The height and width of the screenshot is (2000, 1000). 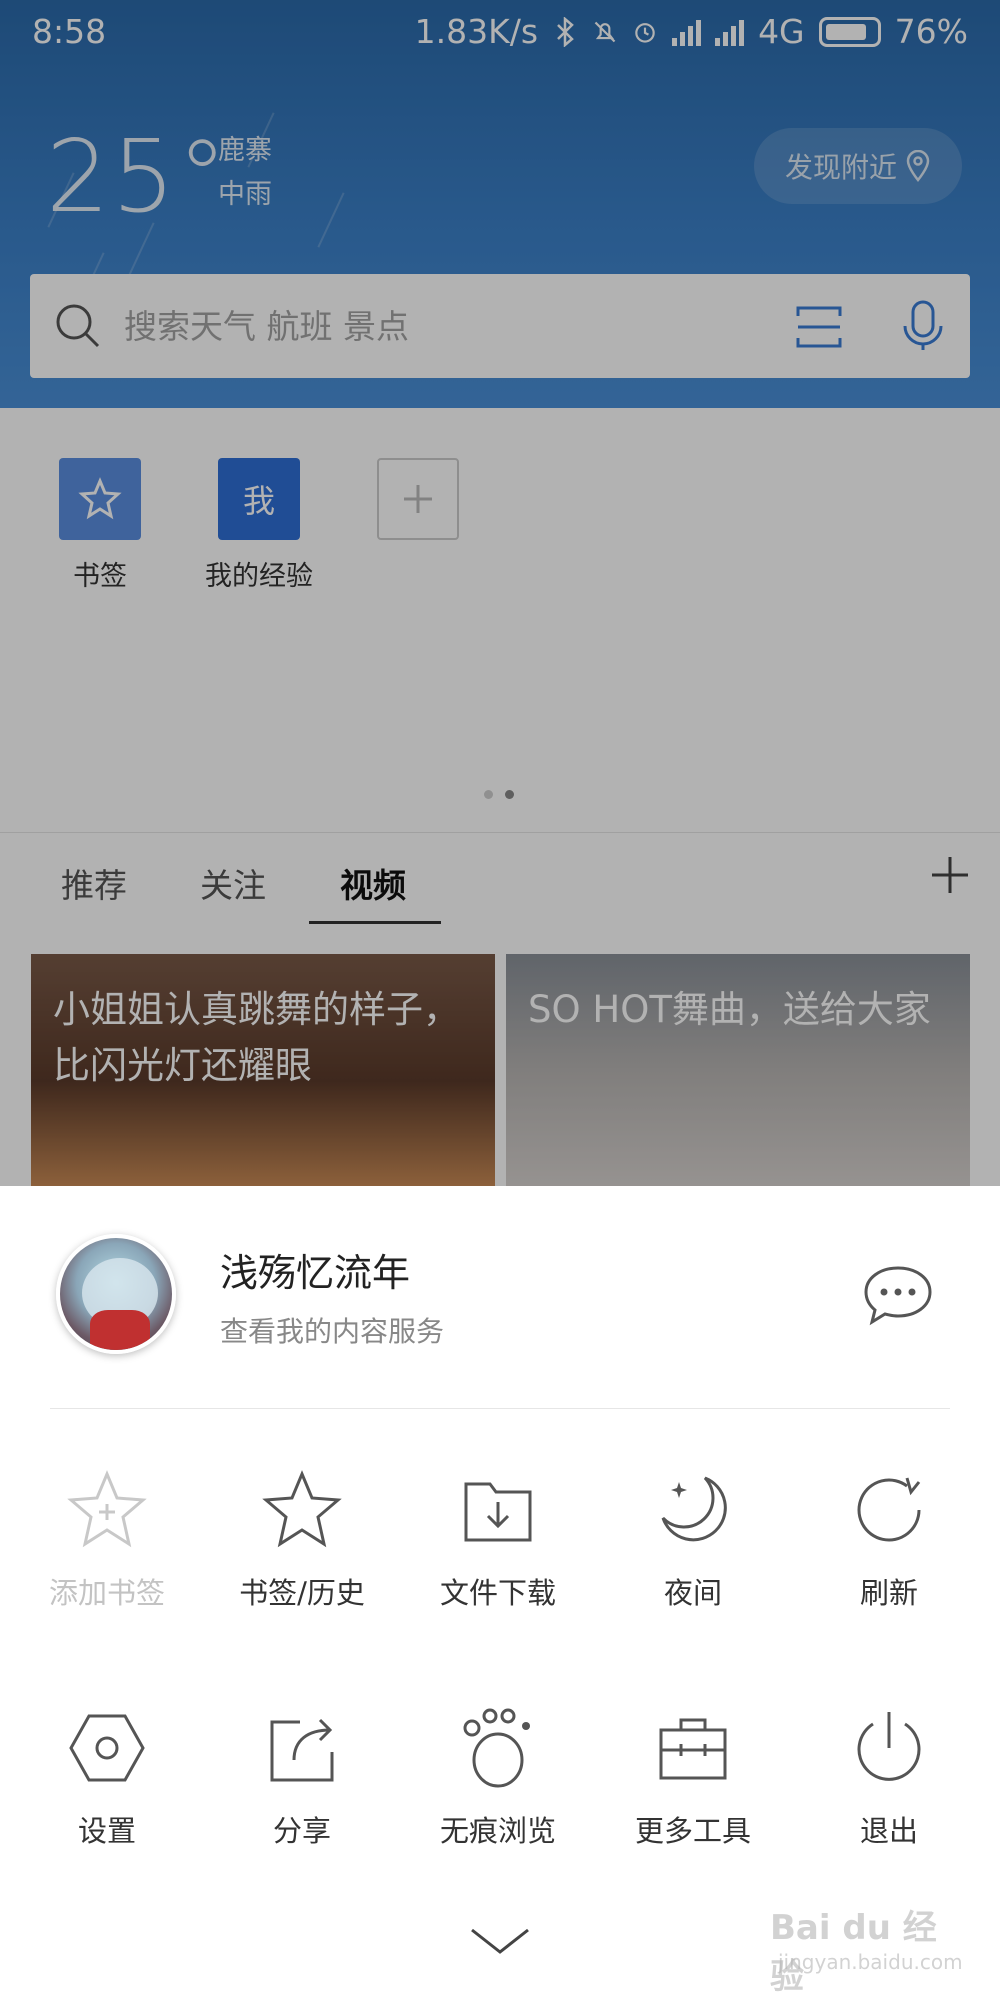 What do you see at coordinates (107, 1748) in the screenshot?
I see `settings-icon` at bounding box center [107, 1748].